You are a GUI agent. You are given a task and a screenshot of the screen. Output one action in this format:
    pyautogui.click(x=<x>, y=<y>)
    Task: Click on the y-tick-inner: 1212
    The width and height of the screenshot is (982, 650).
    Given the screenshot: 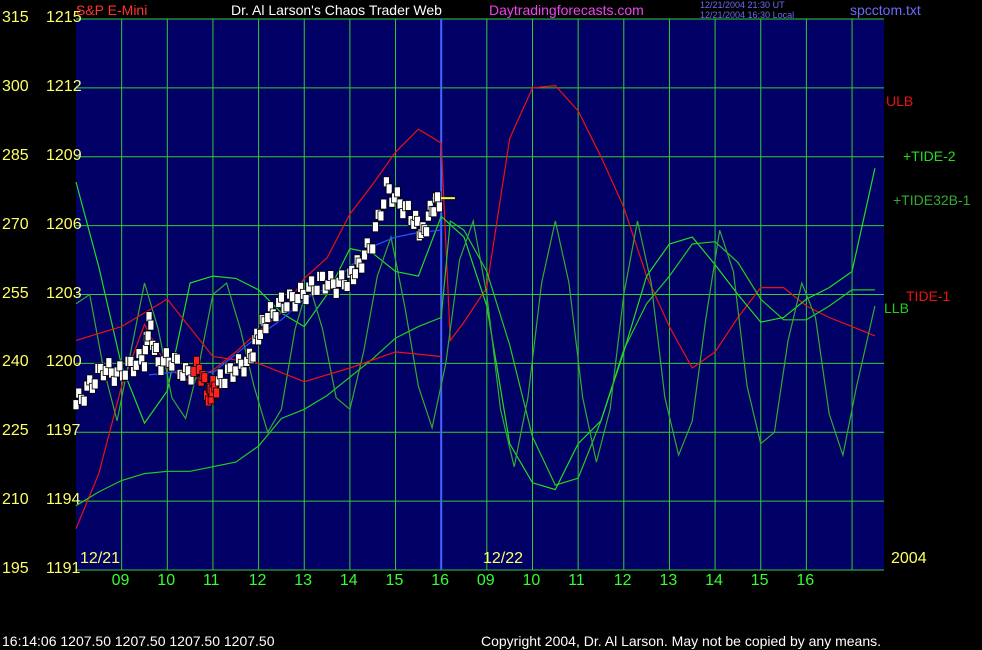 What is the action you would take?
    pyautogui.click(x=64, y=86)
    